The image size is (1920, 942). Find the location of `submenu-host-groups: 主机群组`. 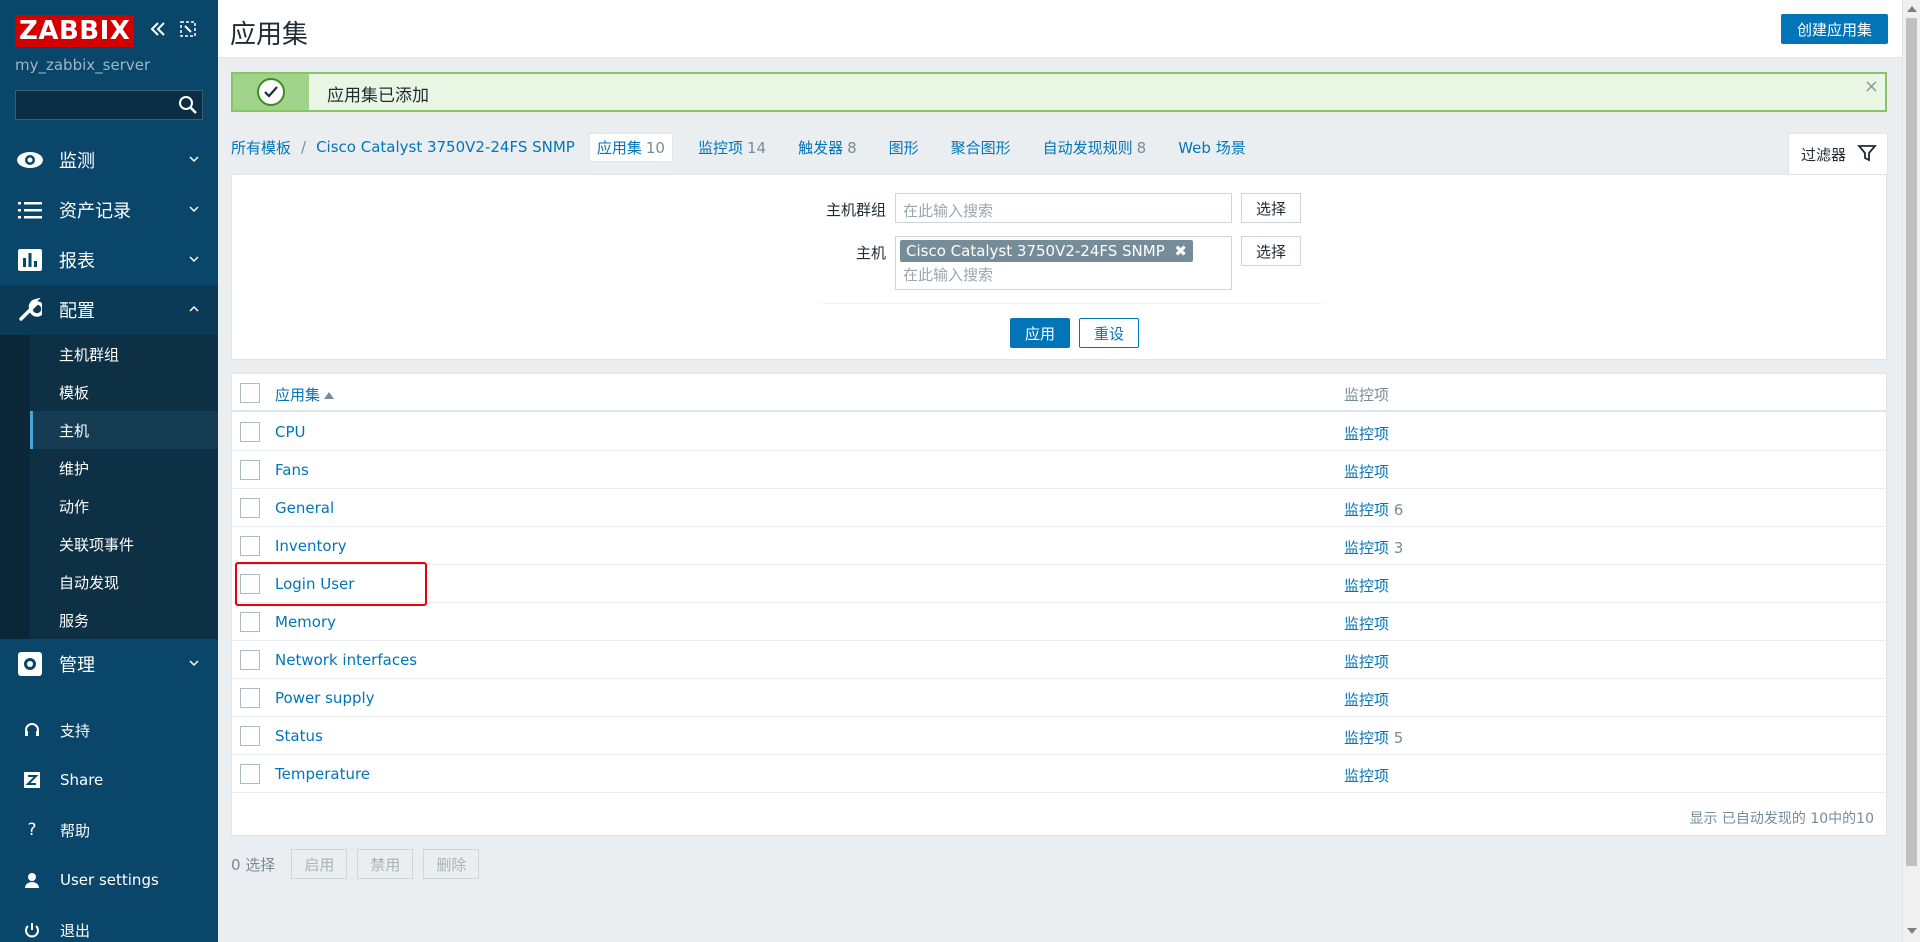

submenu-host-groups: 主机群组 is located at coordinates (124, 354).